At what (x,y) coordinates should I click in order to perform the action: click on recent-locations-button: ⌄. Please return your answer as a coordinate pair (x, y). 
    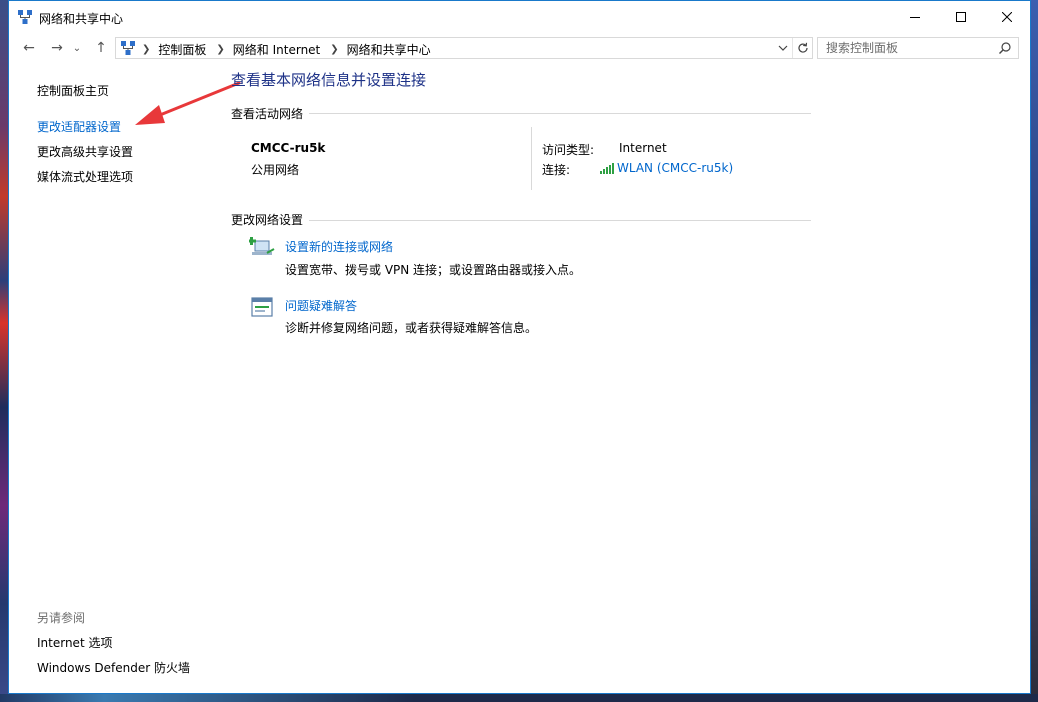
    Looking at the image, I should click on (77, 48).